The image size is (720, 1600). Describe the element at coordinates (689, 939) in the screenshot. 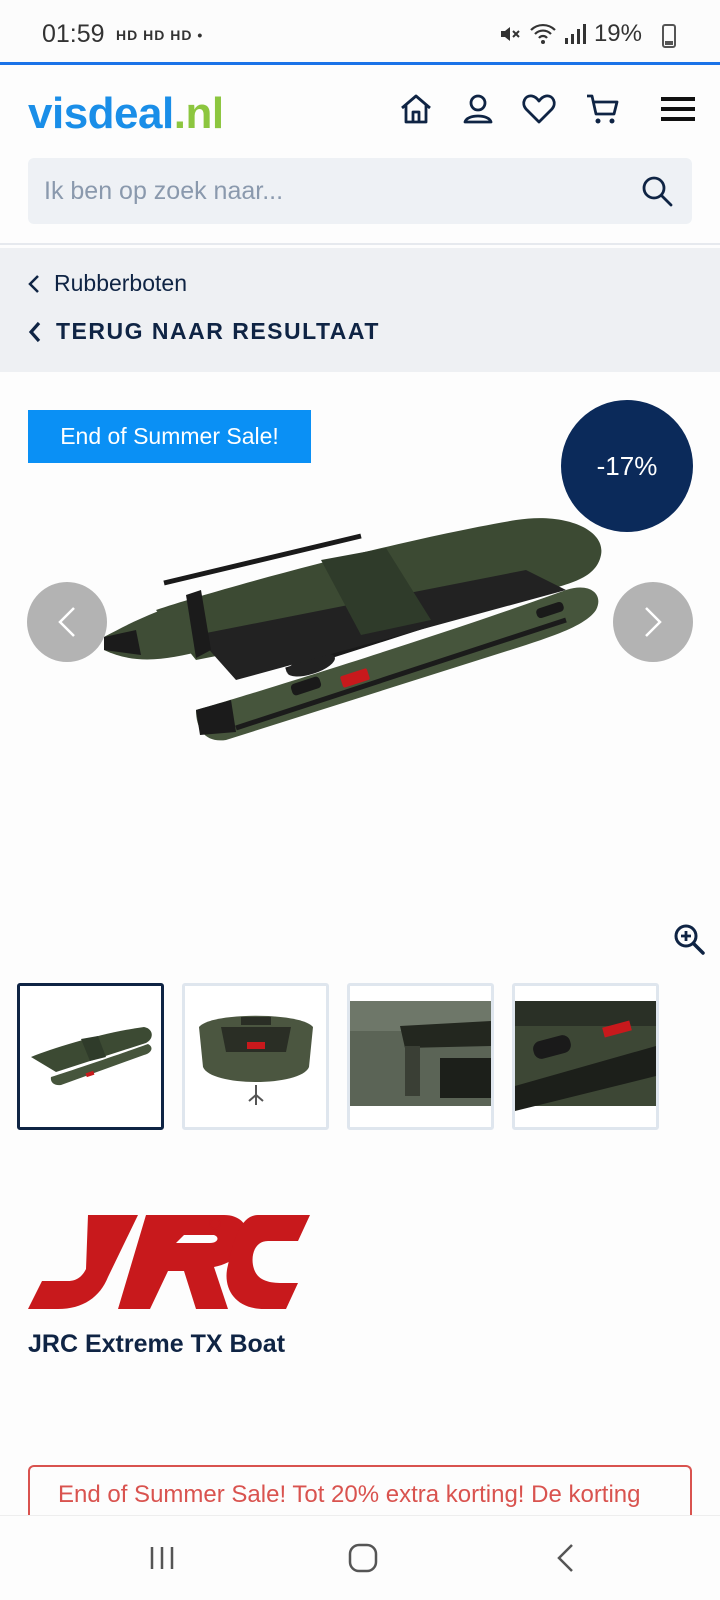

I see `zoom-icon` at that location.